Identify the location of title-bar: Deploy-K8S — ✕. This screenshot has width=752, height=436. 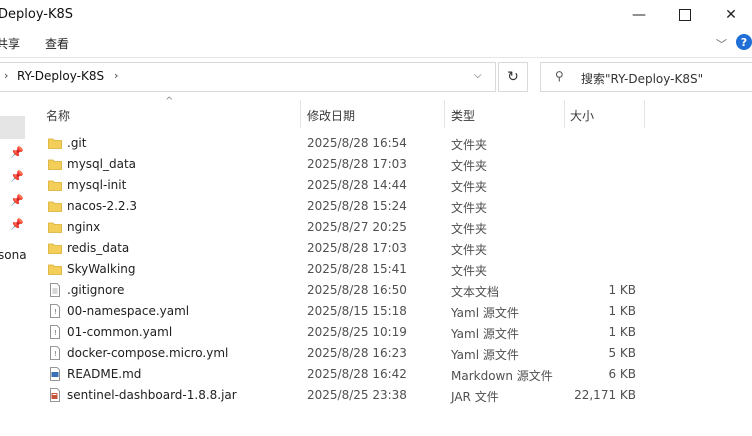
(376, 15).